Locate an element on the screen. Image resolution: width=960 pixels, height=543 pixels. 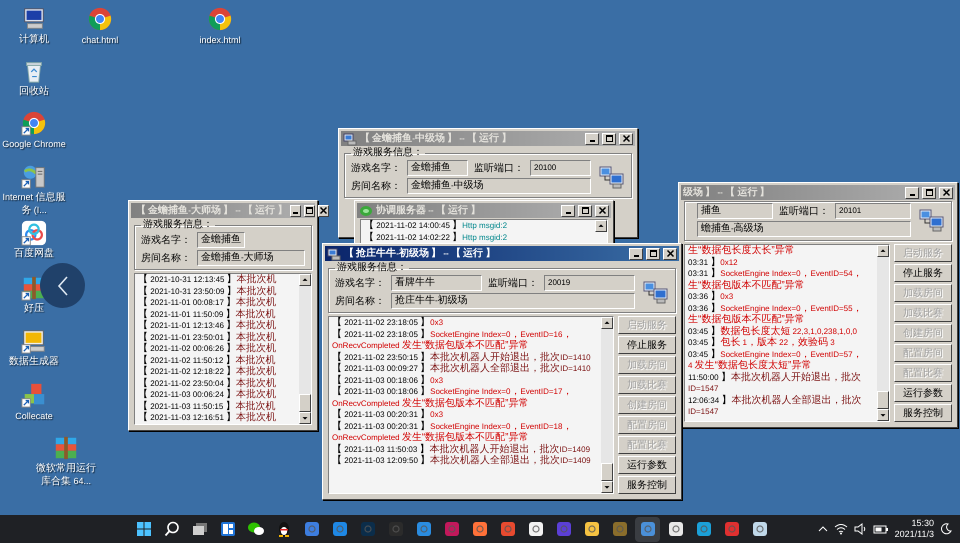
text-field: 金蟾捕鱼-中级场 is located at coordinates (499, 186).